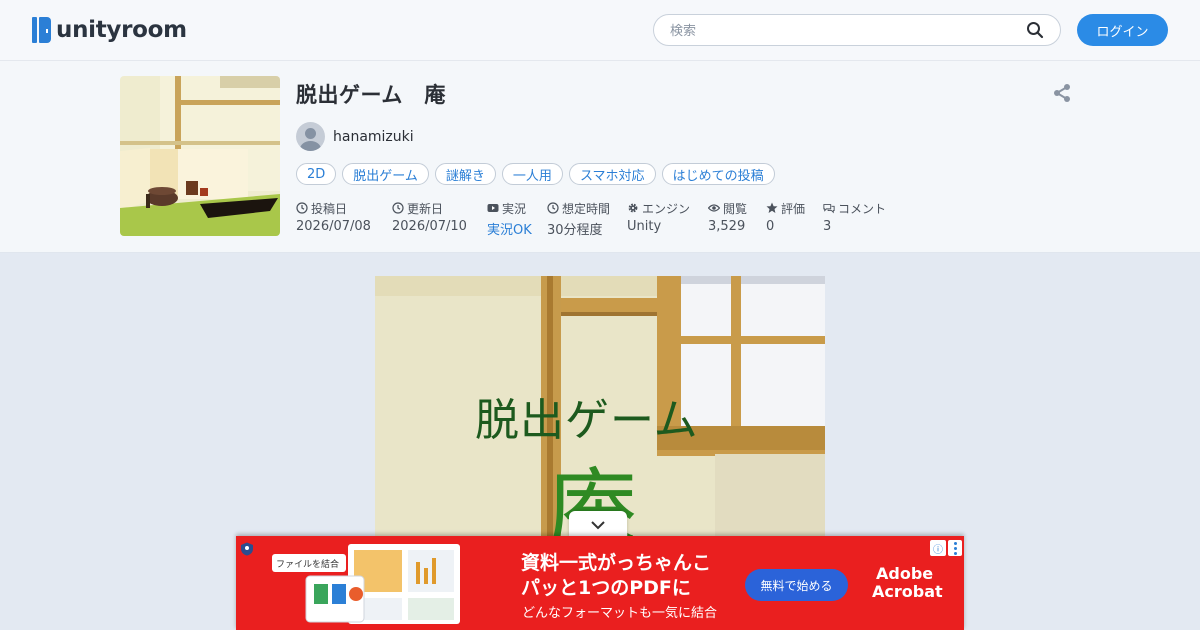 The image size is (1200, 630). What do you see at coordinates (200, 156) in the screenshot?
I see `game-thumbnail` at bounding box center [200, 156].